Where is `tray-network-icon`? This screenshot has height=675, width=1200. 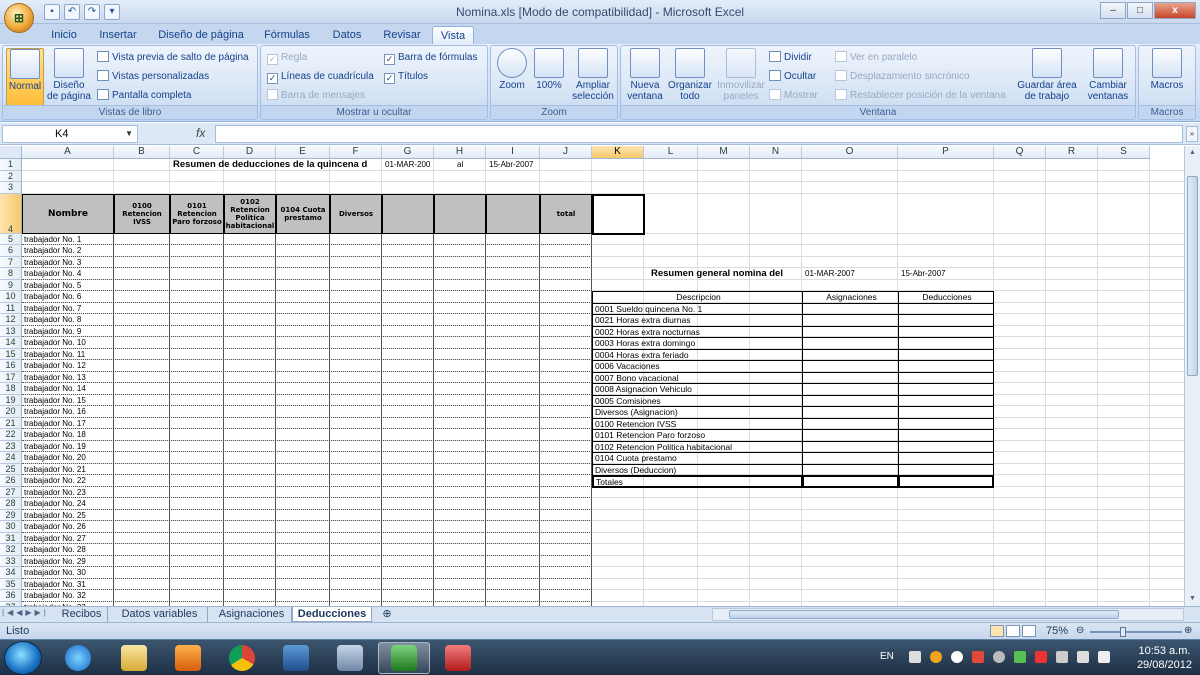 tray-network-icon is located at coordinates (1061, 657).